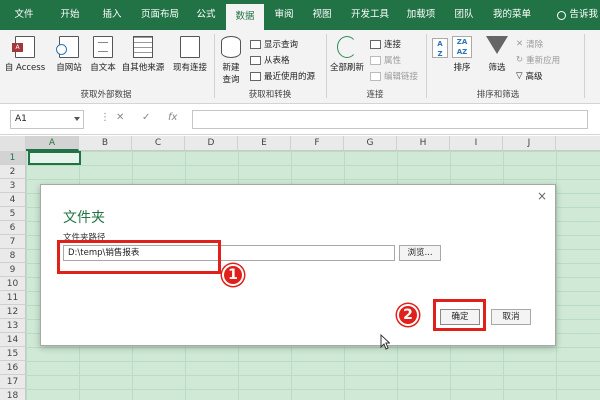 Image resolution: width=600 pixels, height=400 pixels. I want to click on properties-icon, so click(375, 60).